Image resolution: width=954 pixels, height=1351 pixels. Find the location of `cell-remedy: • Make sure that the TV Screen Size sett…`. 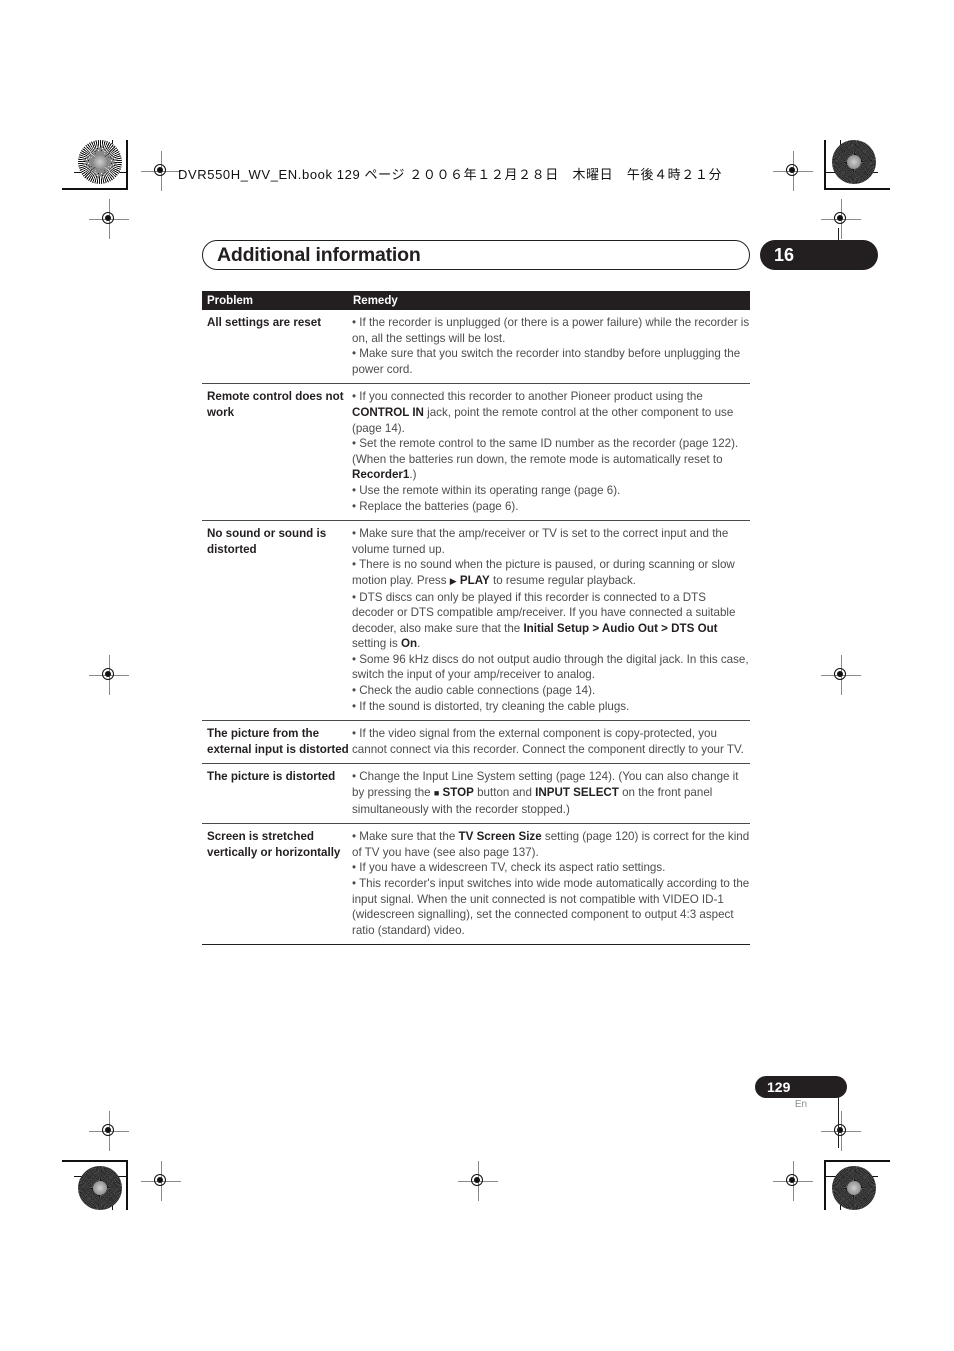

cell-remedy: • Make sure that the TV Screen Size sett… is located at coordinates (551, 883).